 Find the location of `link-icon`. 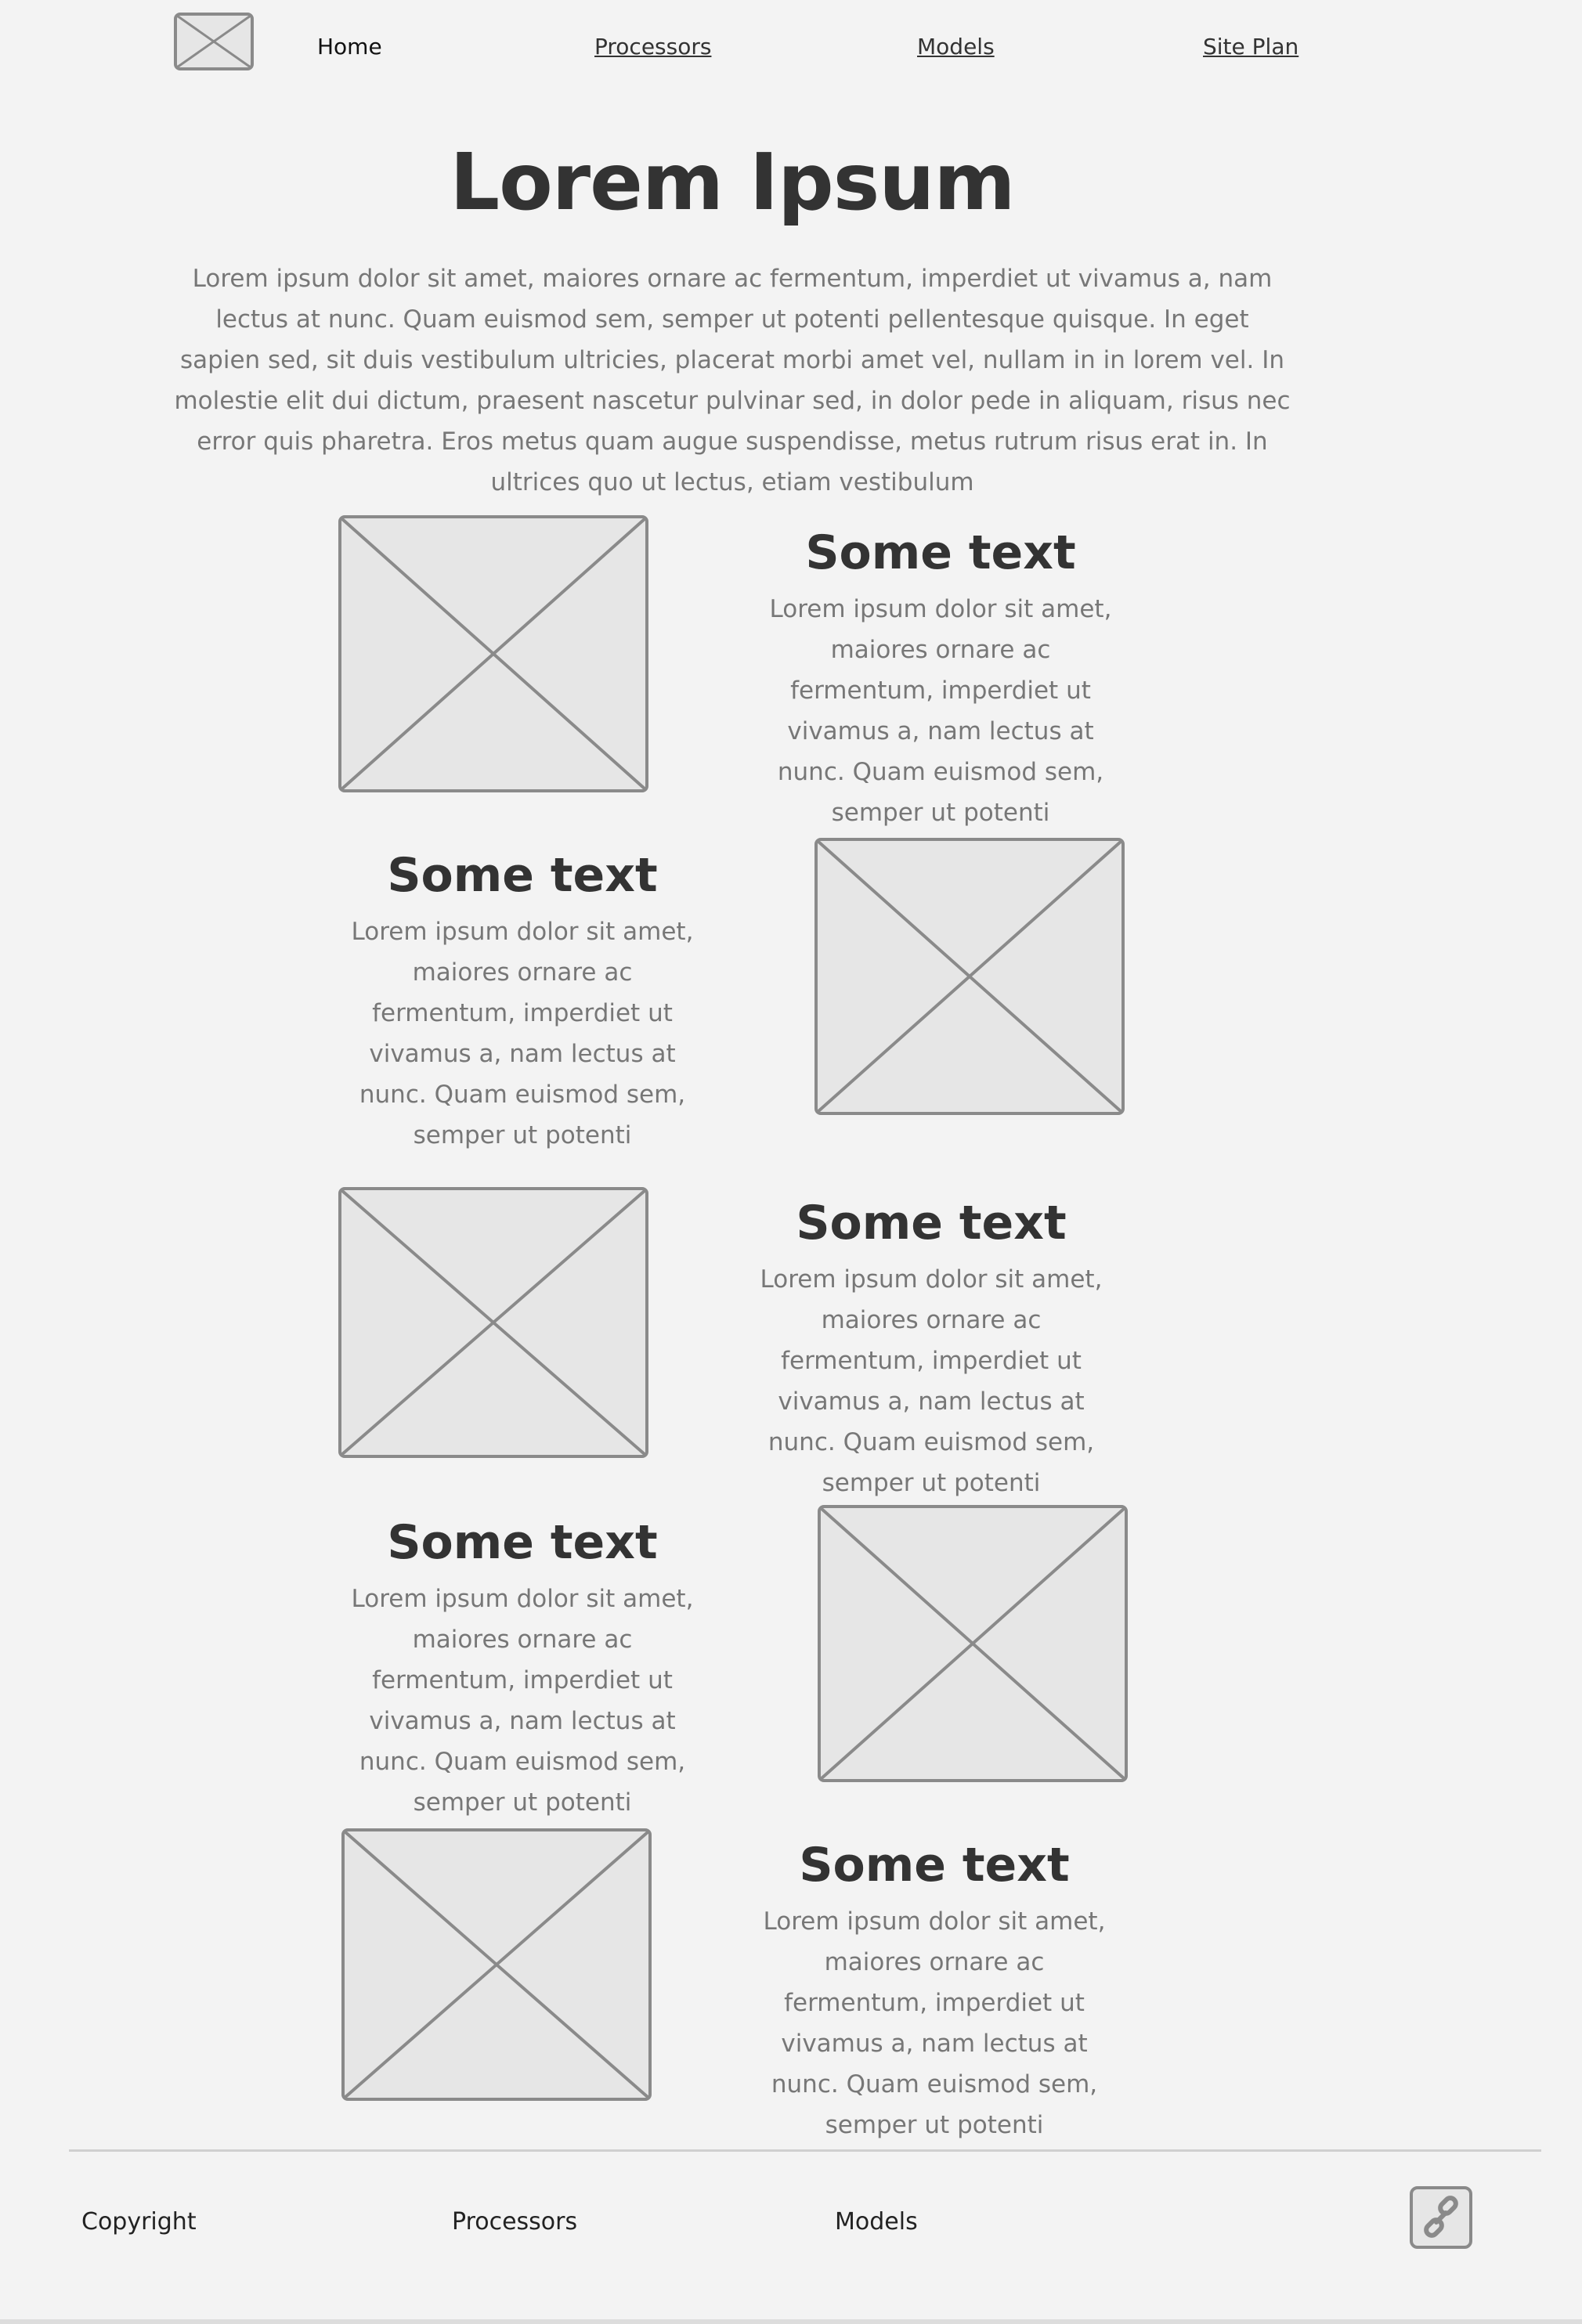

link-icon is located at coordinates (1441, 2217).